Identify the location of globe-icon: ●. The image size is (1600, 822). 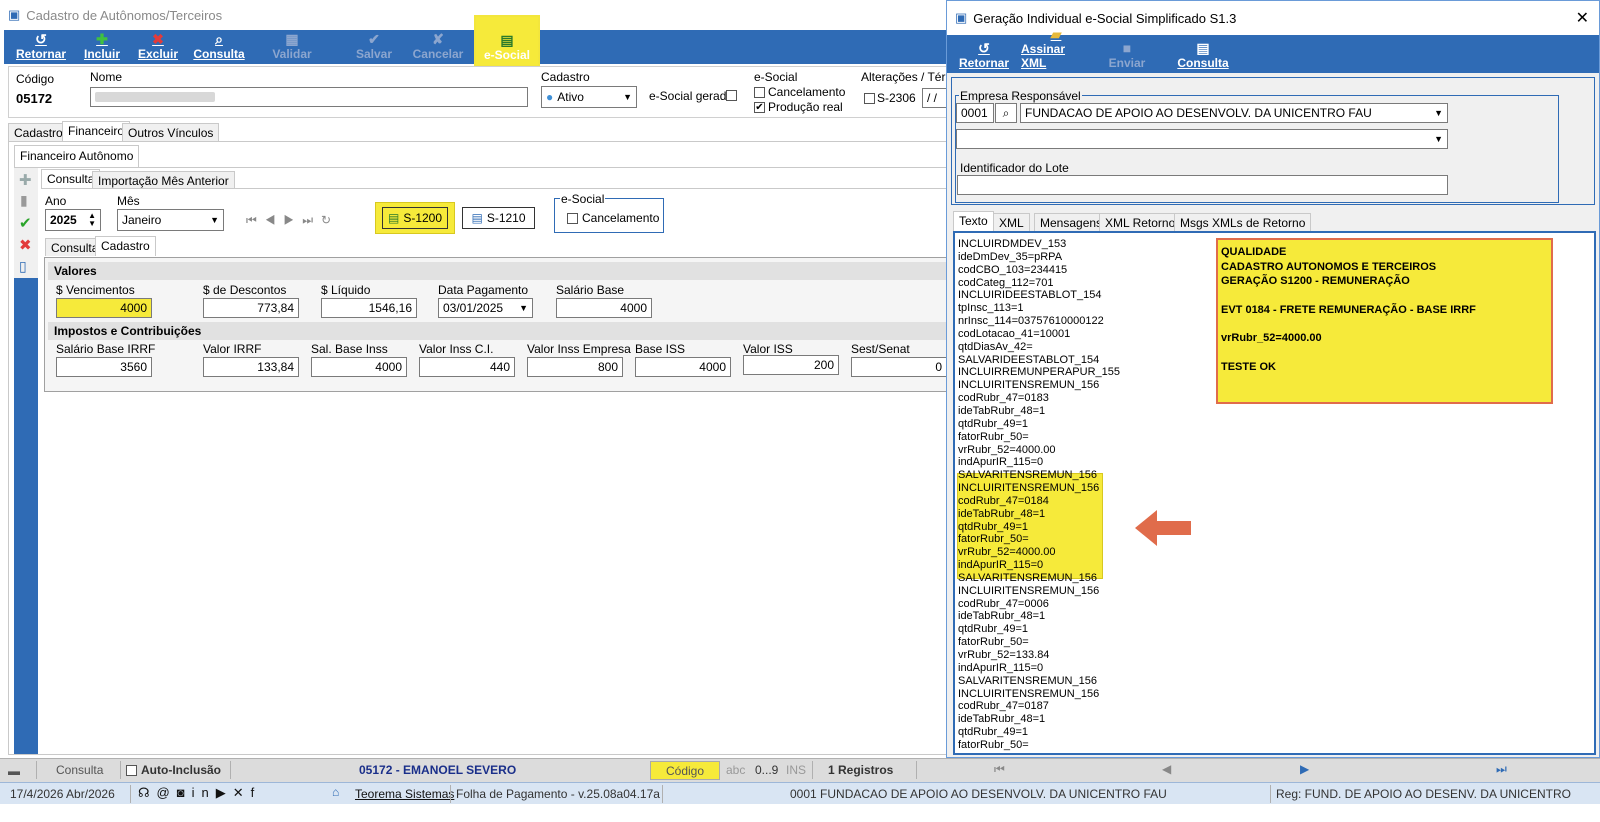
(550, 97).